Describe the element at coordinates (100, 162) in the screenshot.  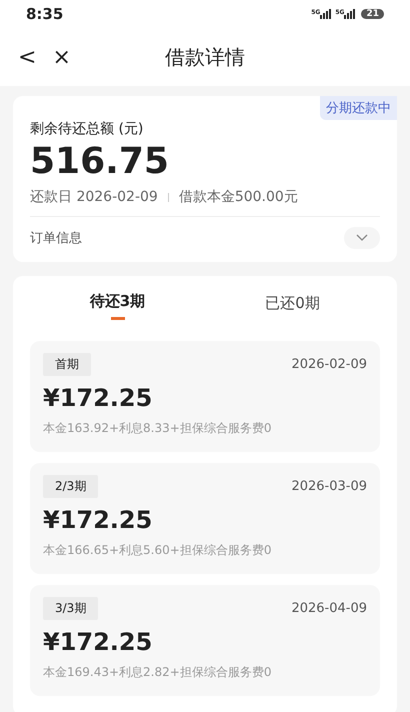
I see `total-amount: 516.75` at that location.